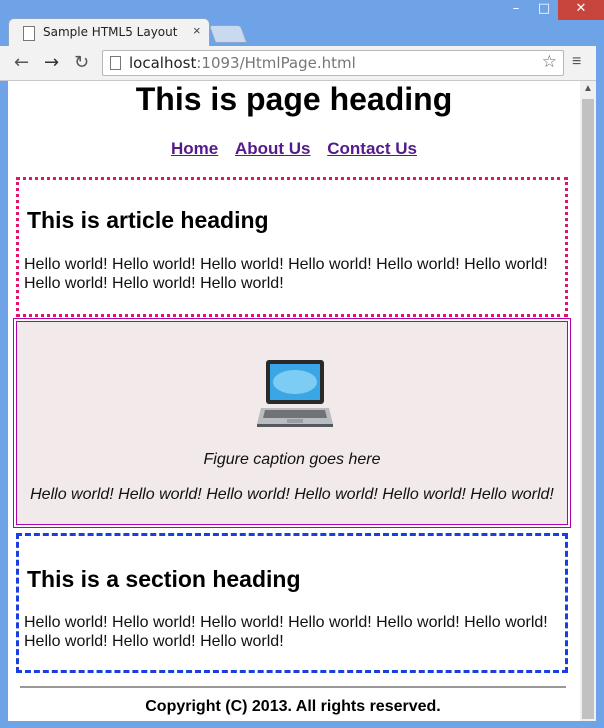  I want to click on footer: Copyright (C) 2013. All rights reserved., so click(293, 700).